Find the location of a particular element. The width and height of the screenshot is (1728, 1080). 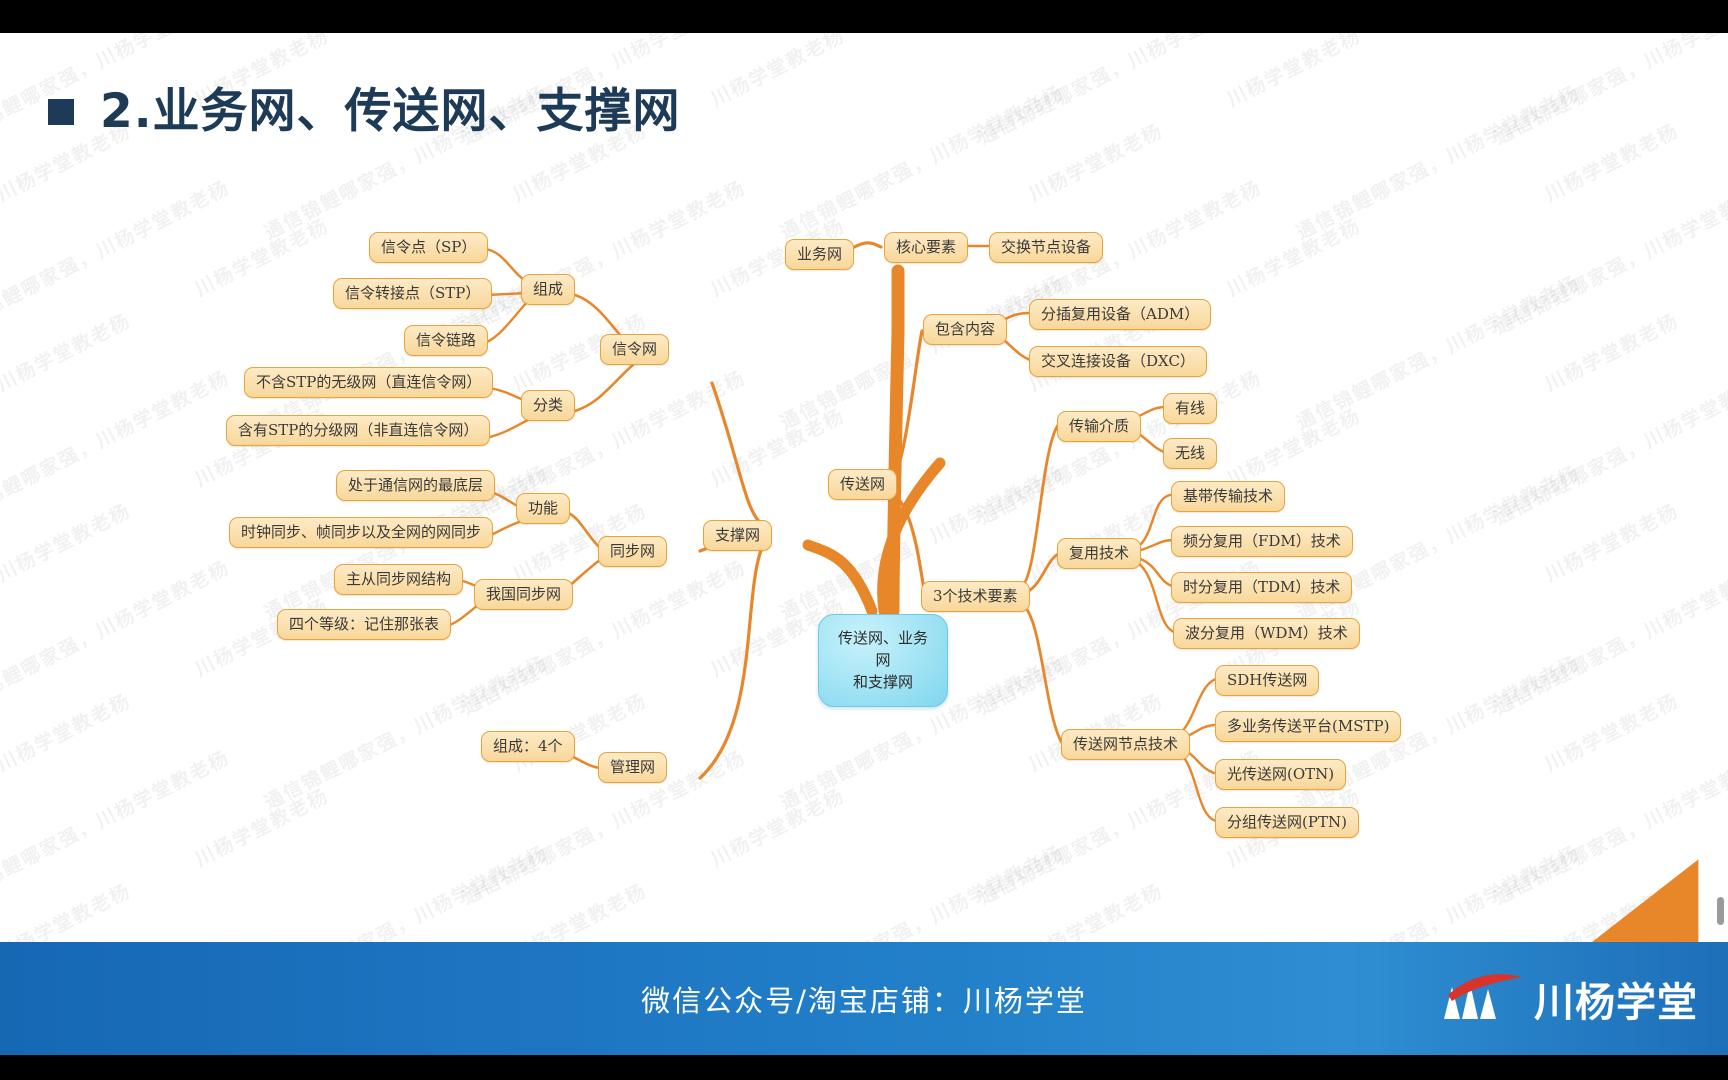

node-wireless: 无线 is located at coordinates (1190, 453).